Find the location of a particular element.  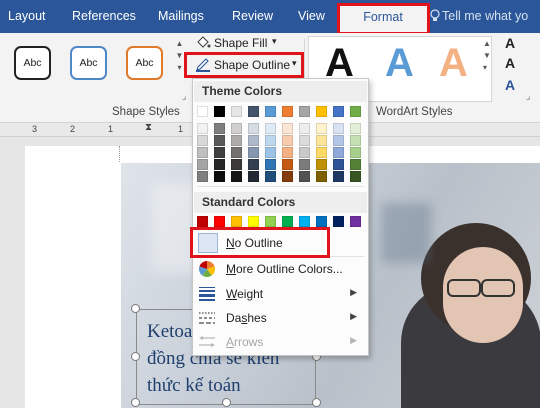

tab-review: Review is located at coordinates (252, 16).